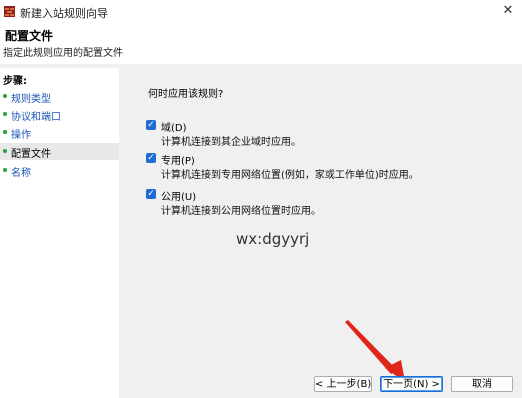  What do you see at coordinates (231, 142) in the screenshot?
I see `option-description: 计算机连接到其企业域时应用。` at bounding box center [231, 142].